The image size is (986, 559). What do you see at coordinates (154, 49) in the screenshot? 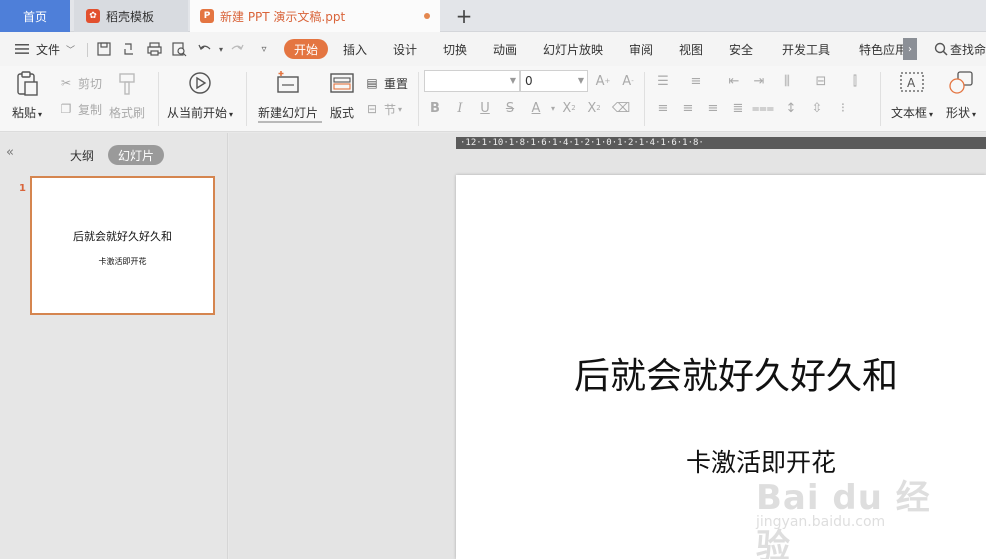
I see `print-icon` at bounding box center [154, 49].